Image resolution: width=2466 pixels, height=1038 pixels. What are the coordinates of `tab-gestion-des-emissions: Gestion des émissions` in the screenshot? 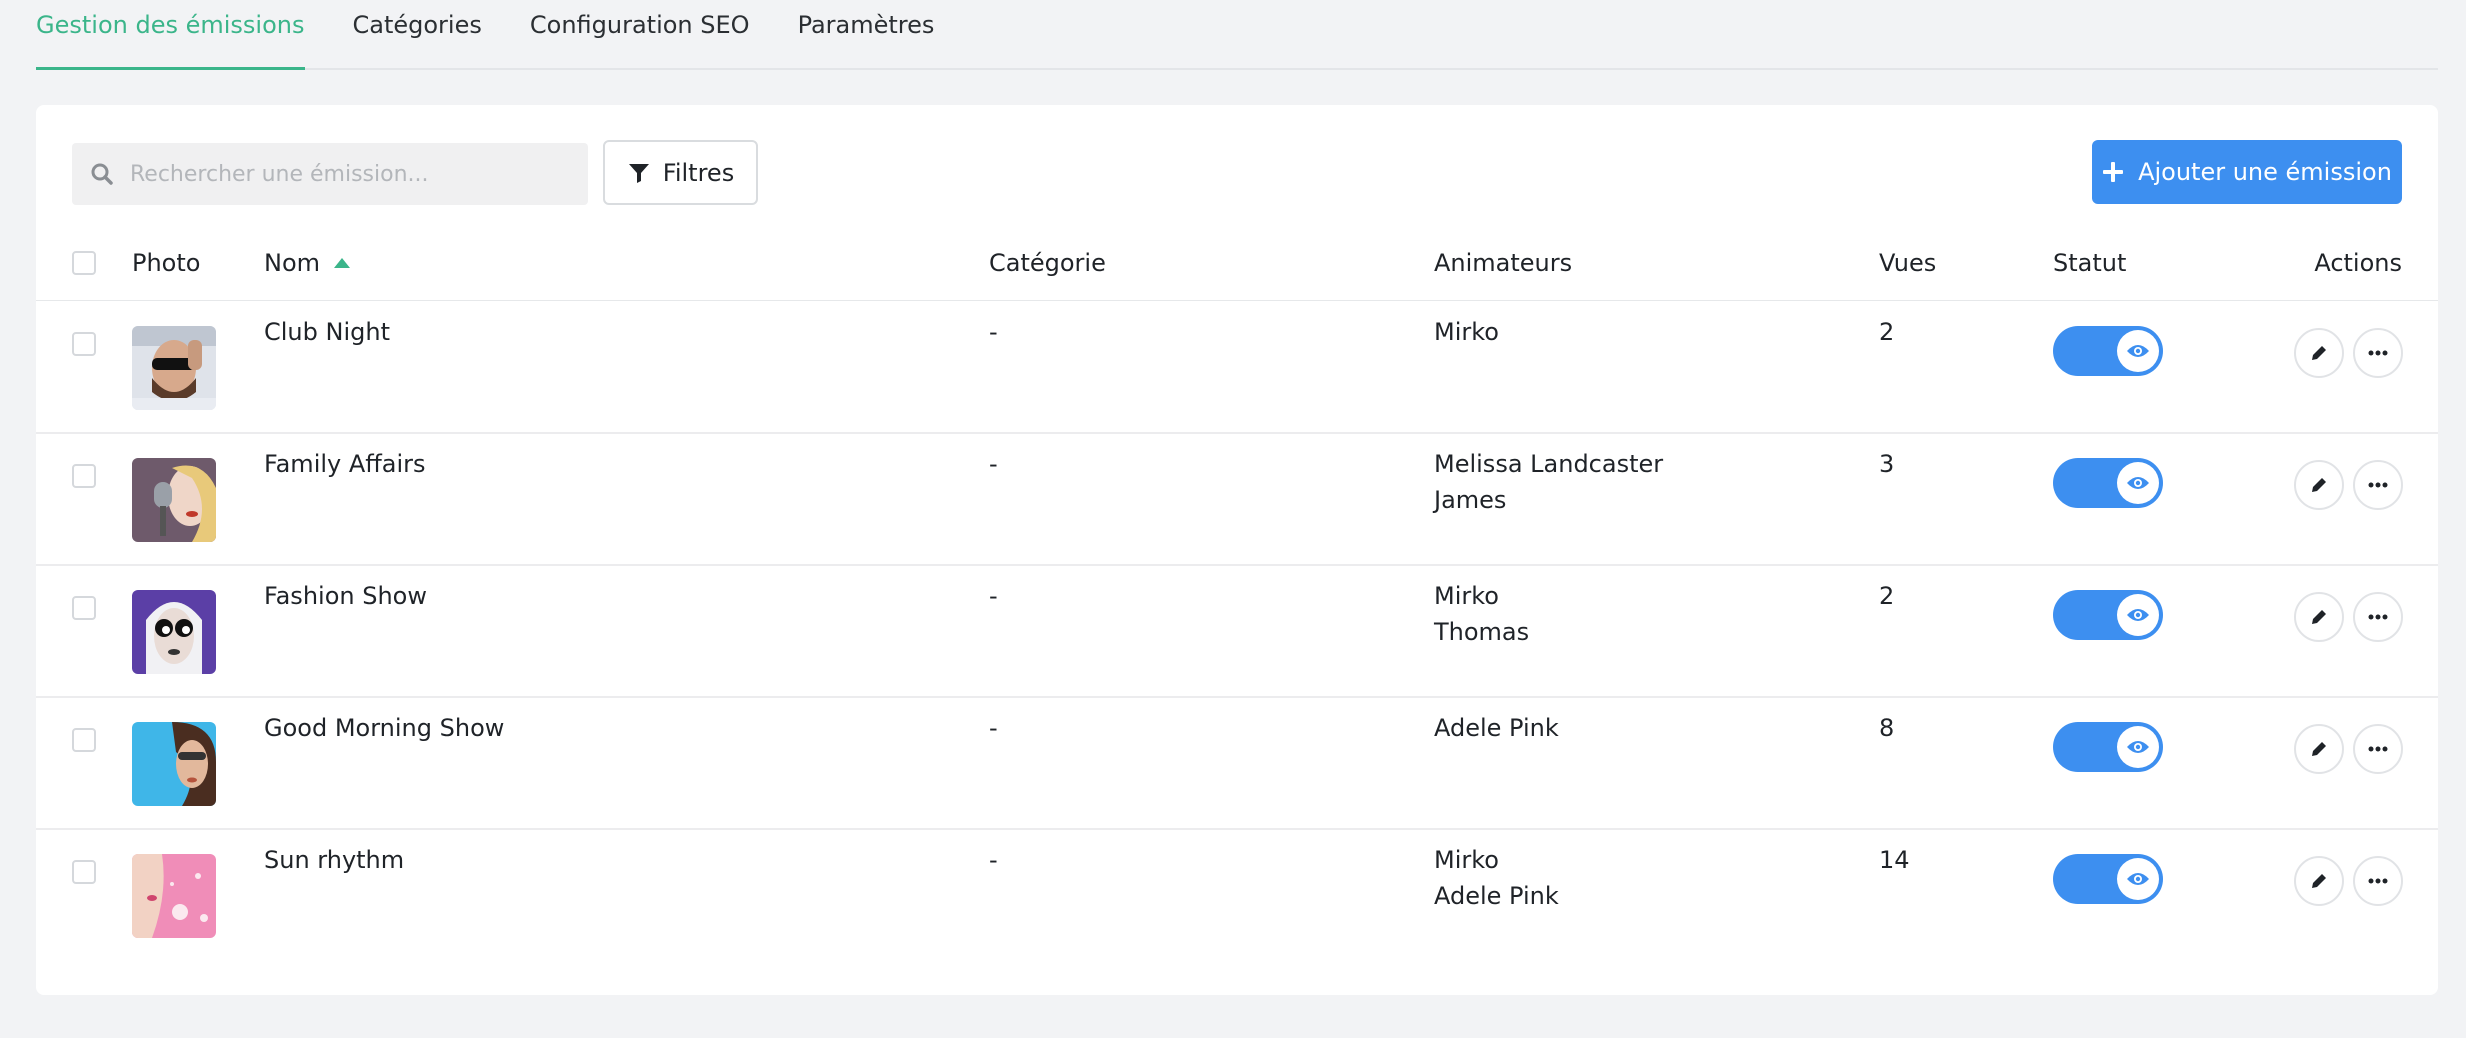 It's located at (170, 35).